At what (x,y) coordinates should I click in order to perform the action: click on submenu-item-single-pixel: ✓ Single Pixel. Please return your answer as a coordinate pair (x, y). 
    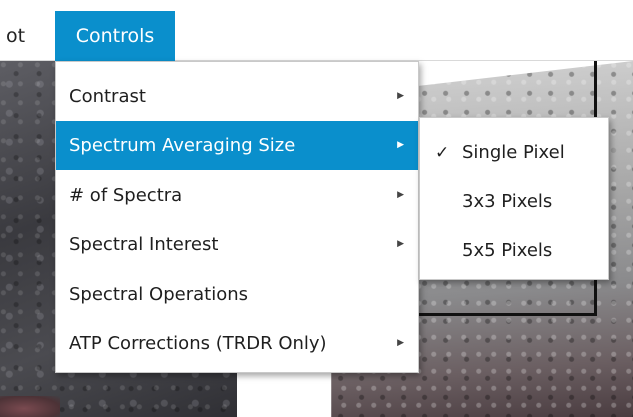
    Looking at the image, I should click on (514, 153).